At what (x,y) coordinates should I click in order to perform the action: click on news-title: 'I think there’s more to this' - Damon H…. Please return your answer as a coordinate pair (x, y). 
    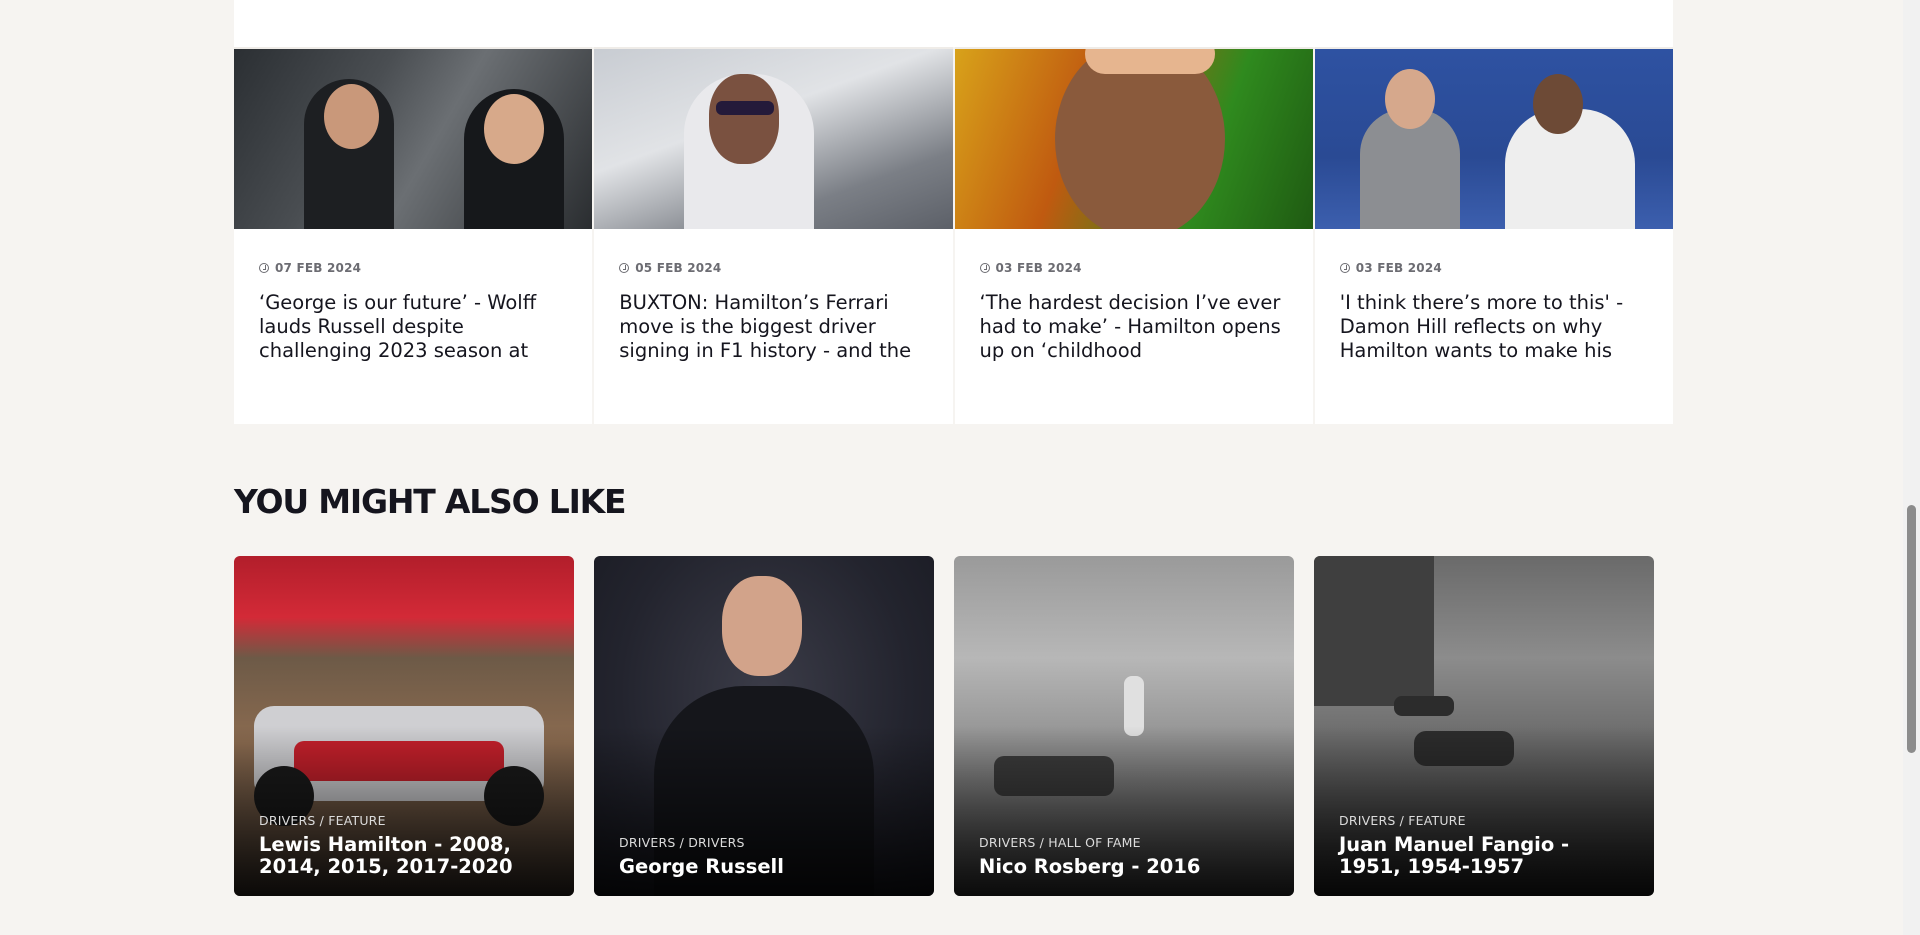
    Looking at the image, I should click on (1494, 327).